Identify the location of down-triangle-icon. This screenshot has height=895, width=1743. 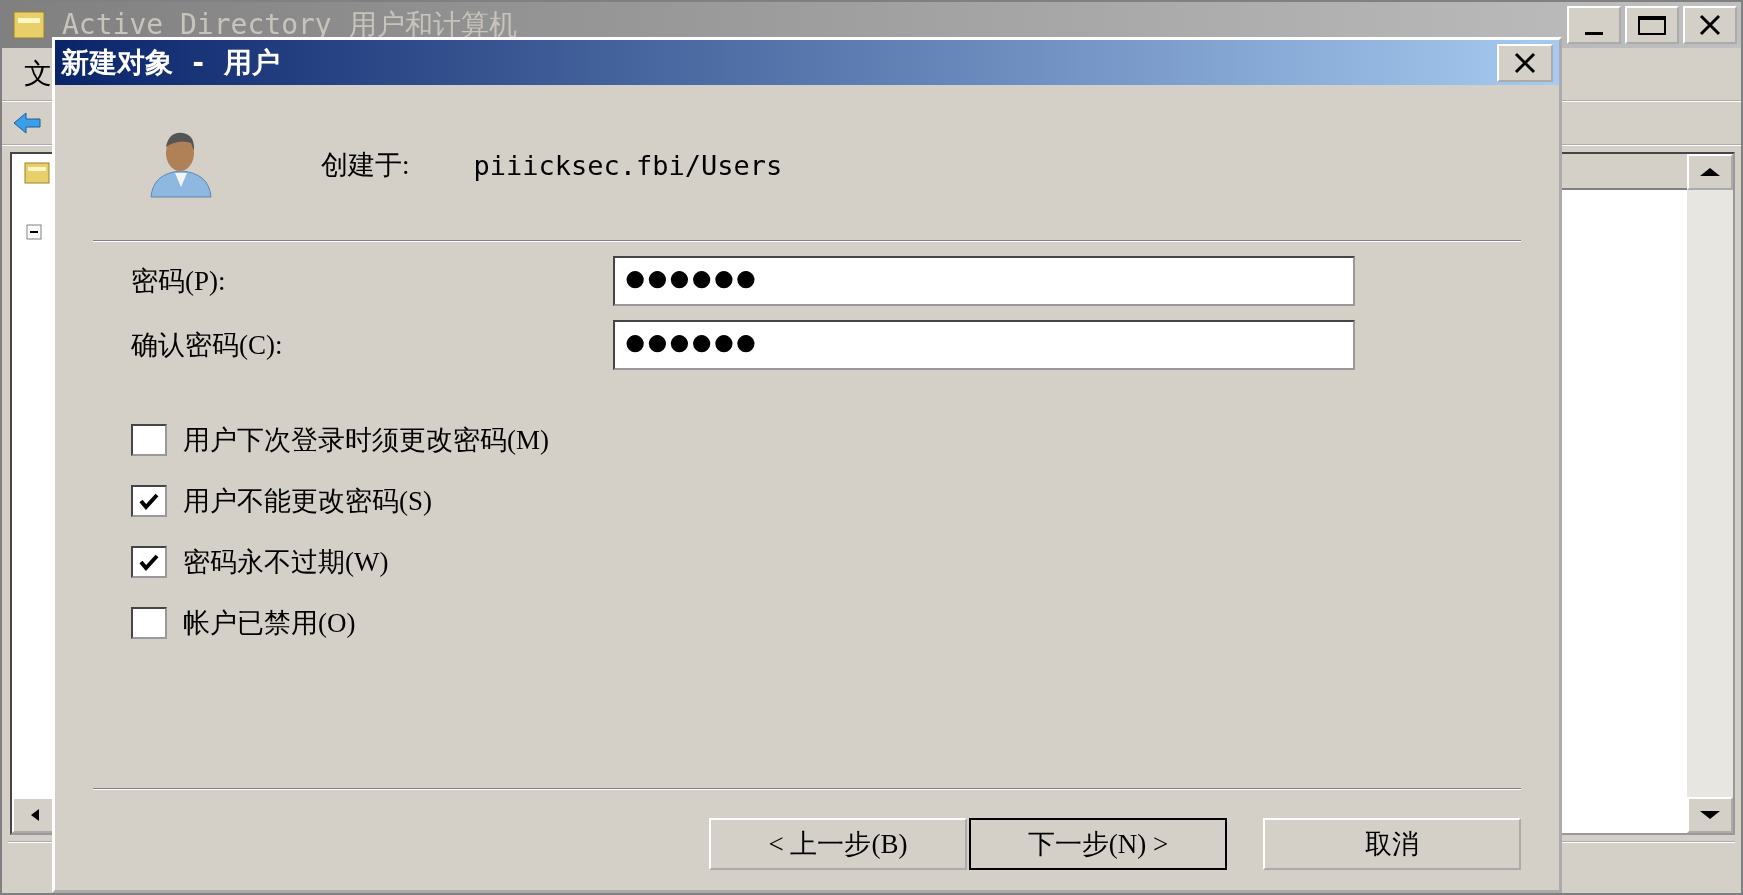
(1710, 815).